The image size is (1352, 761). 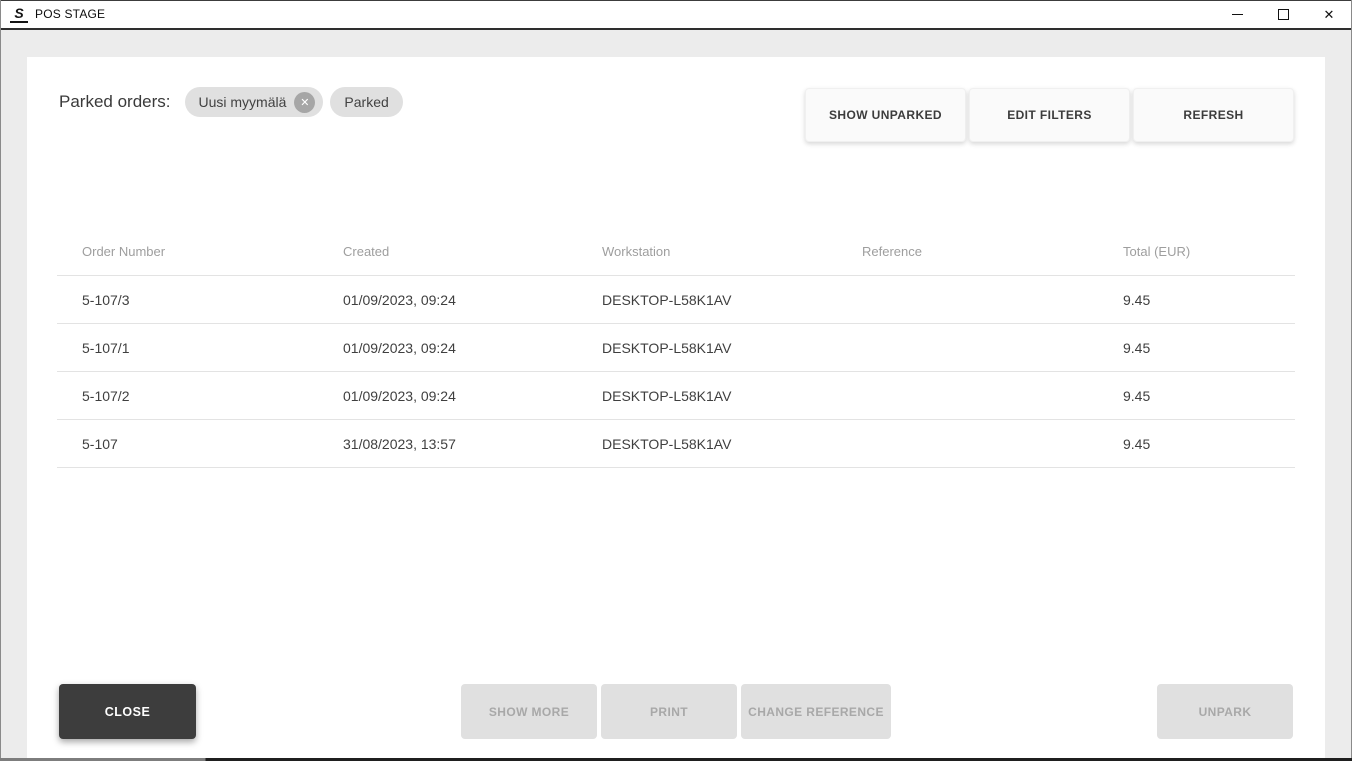 I want to click on close-icon: ✕, so click(x=1329, y=14).